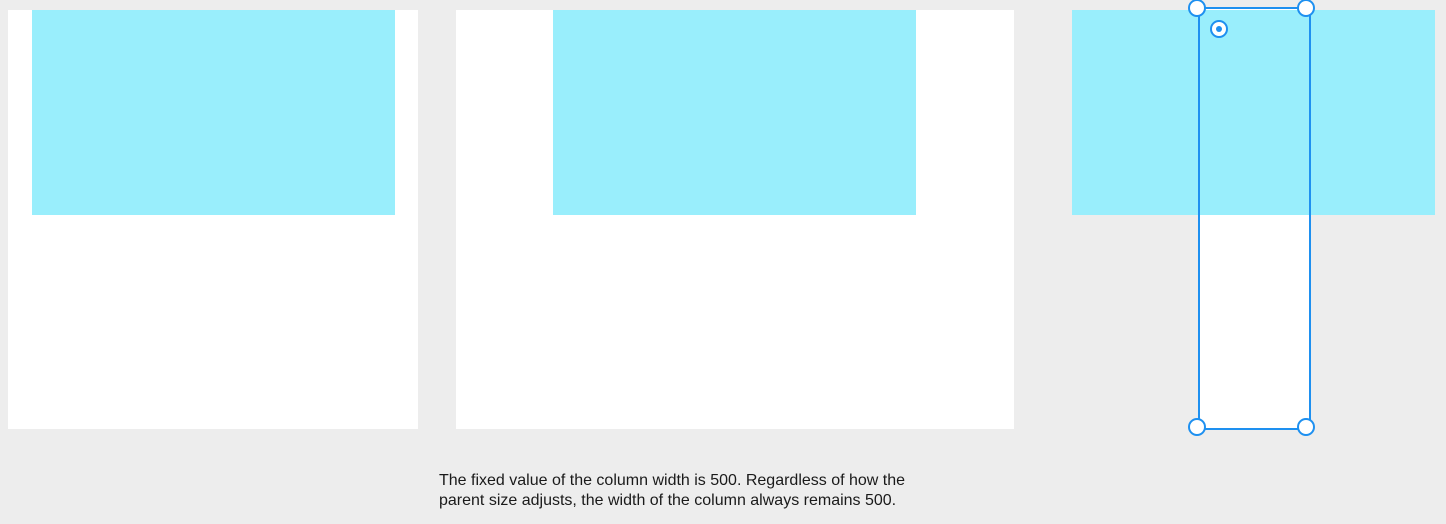 The image size is (1446, 524). I want to click on target-icon, so click(1219, 29).